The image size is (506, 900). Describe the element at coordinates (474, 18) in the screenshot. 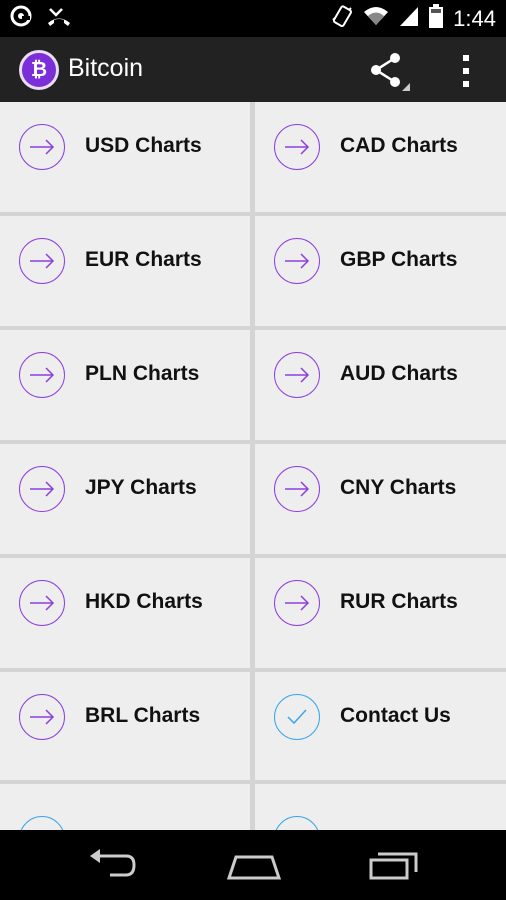

I see `status-time: 1:44` at that location.